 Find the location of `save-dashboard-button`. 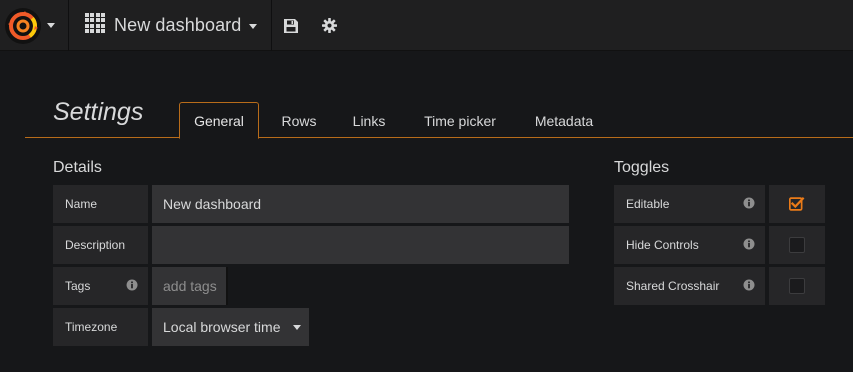

save-dashboard-button is located at coordinates (291, 25).